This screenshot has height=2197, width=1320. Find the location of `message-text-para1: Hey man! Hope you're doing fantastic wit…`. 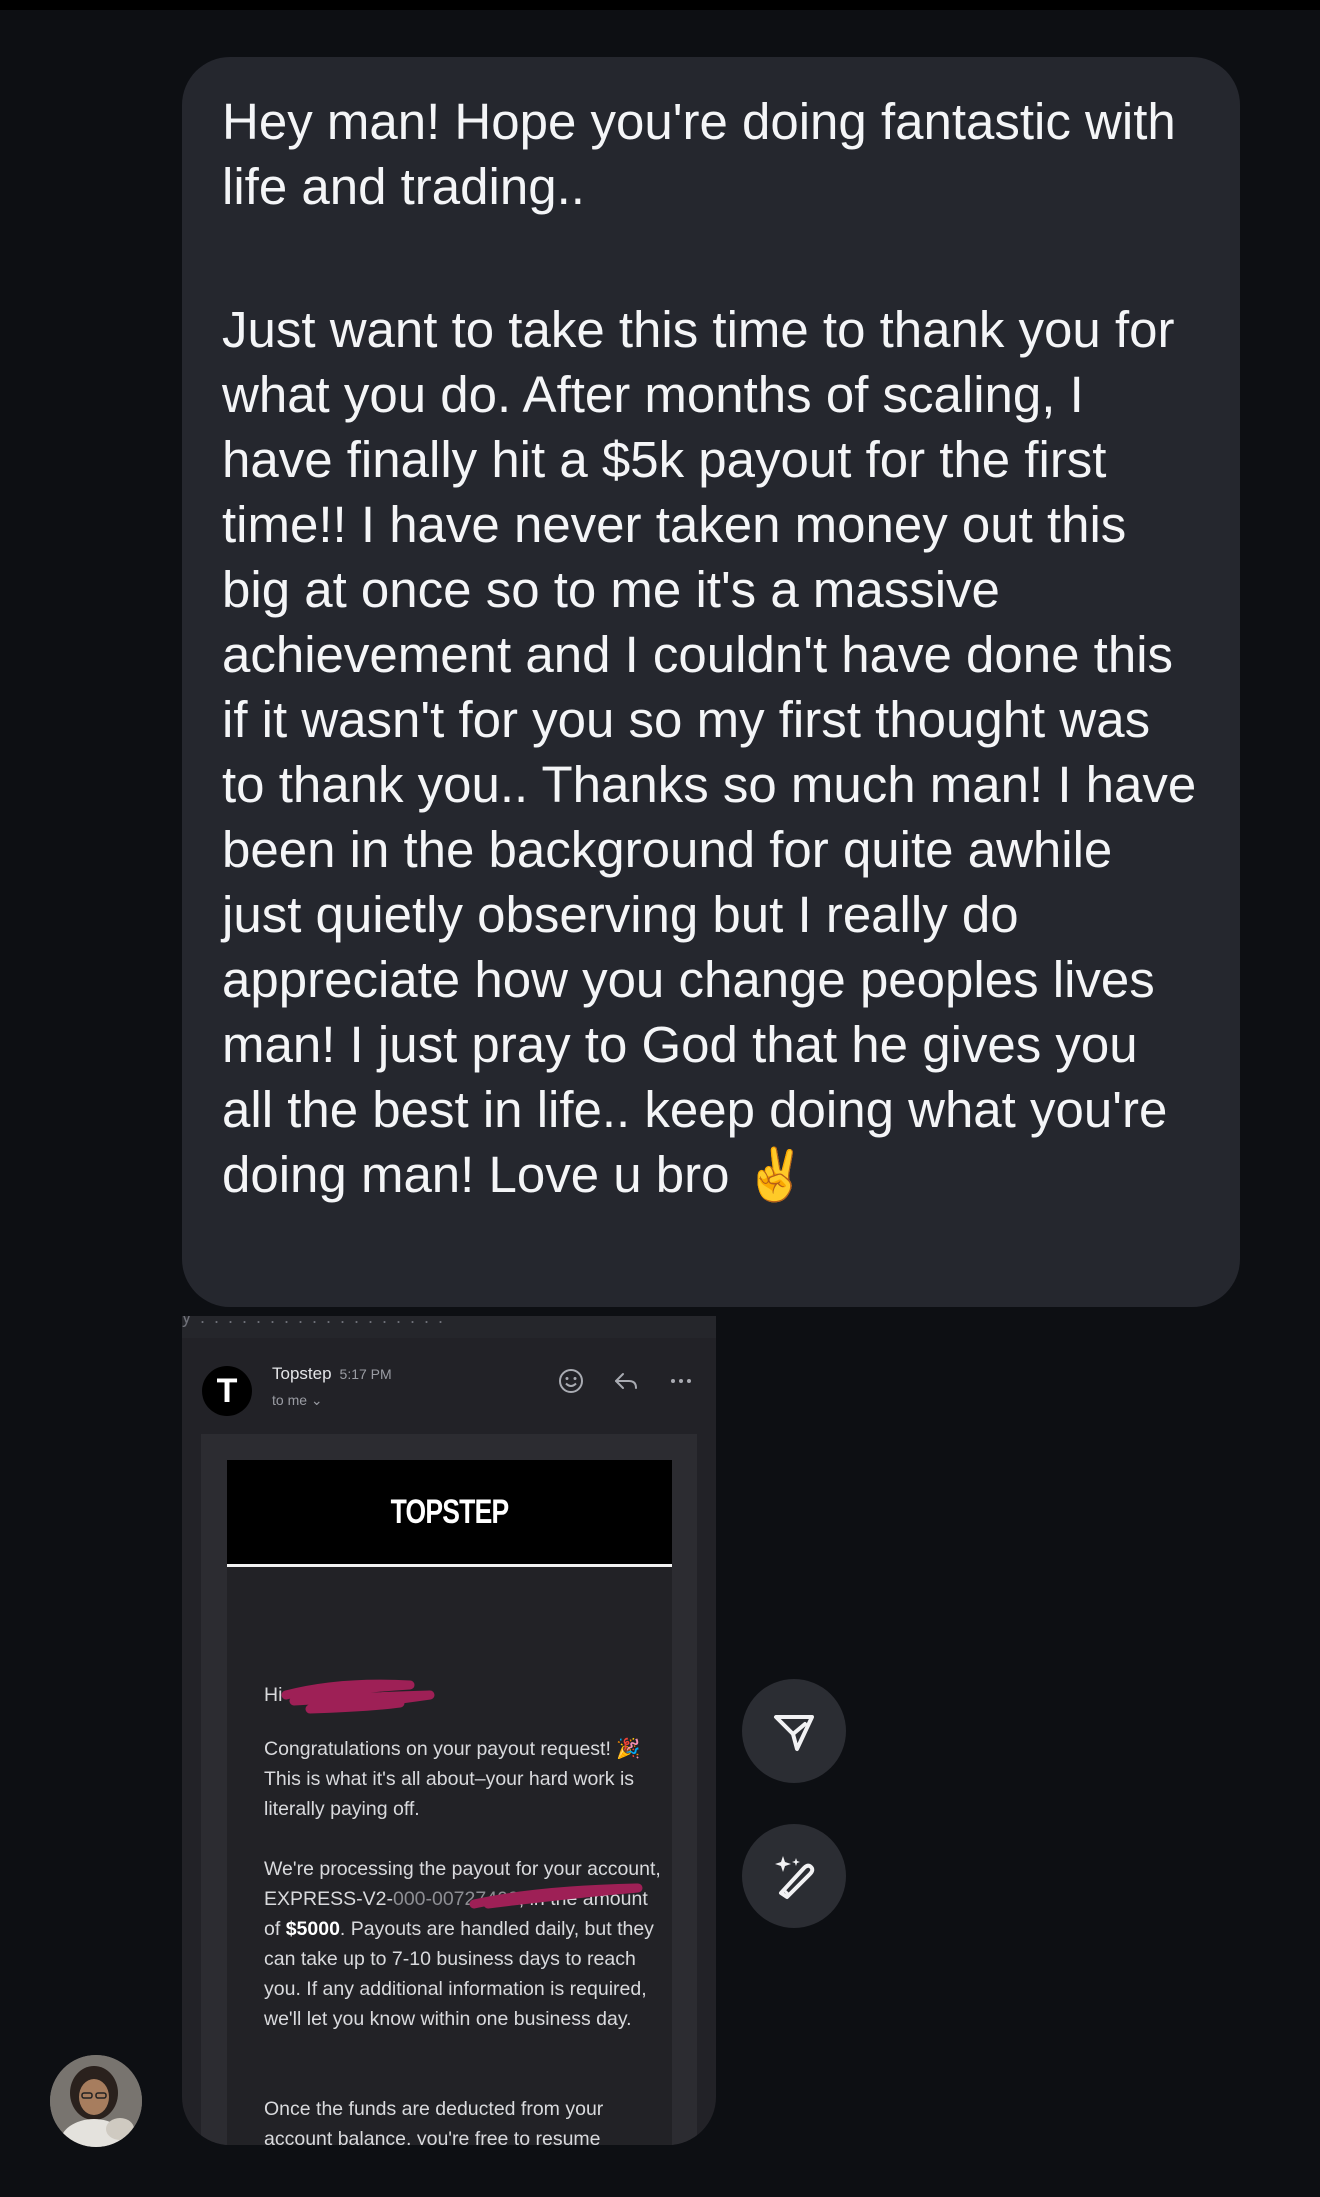

message-text-para1: Hey man! Hope you're doing fantastic wit… is located at coordinates (699, 154).